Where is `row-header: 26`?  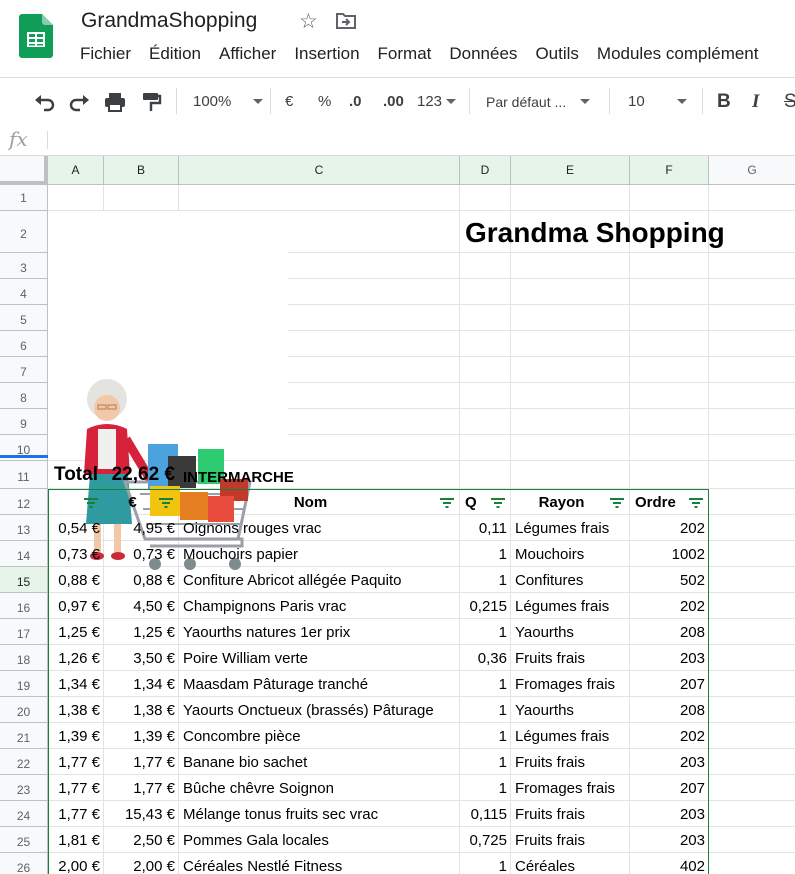 row-header: 26 is located at coordinates (24, 863).